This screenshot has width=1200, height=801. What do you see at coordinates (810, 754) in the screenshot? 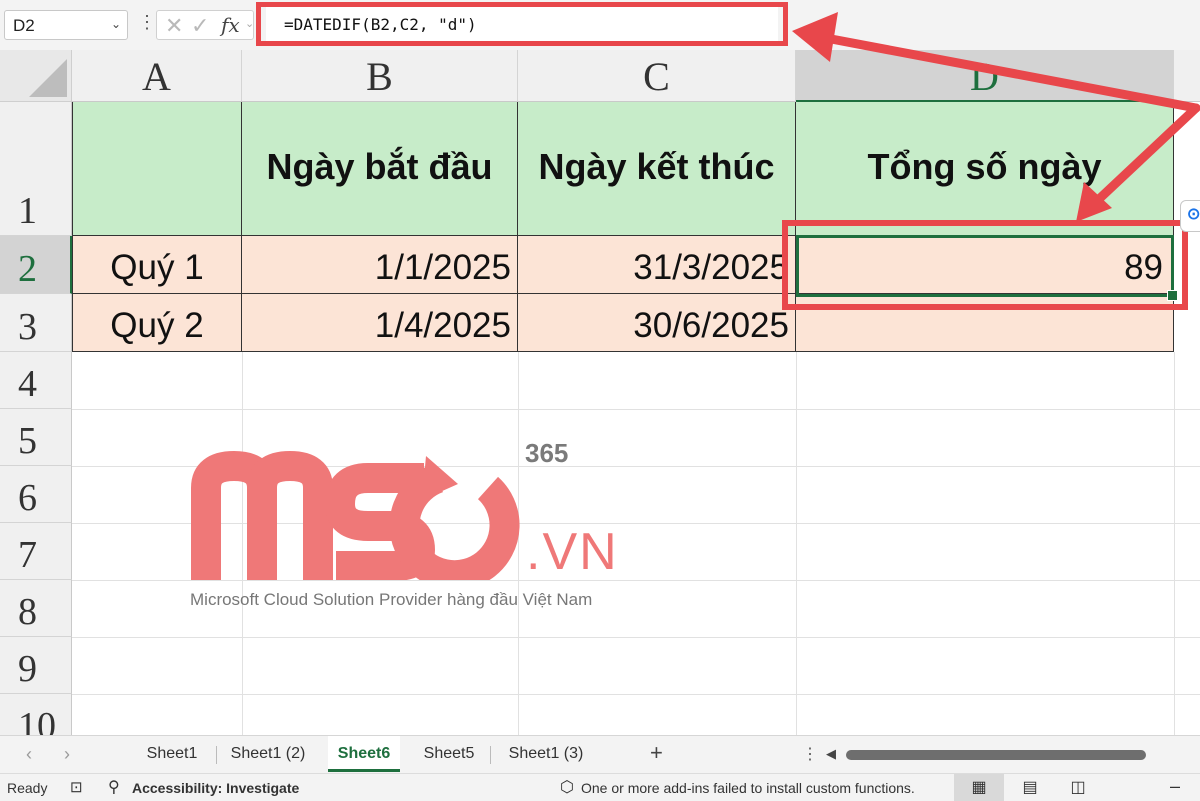
I see `tab-options-icon: ⋮` at bounding box center [810, 754].